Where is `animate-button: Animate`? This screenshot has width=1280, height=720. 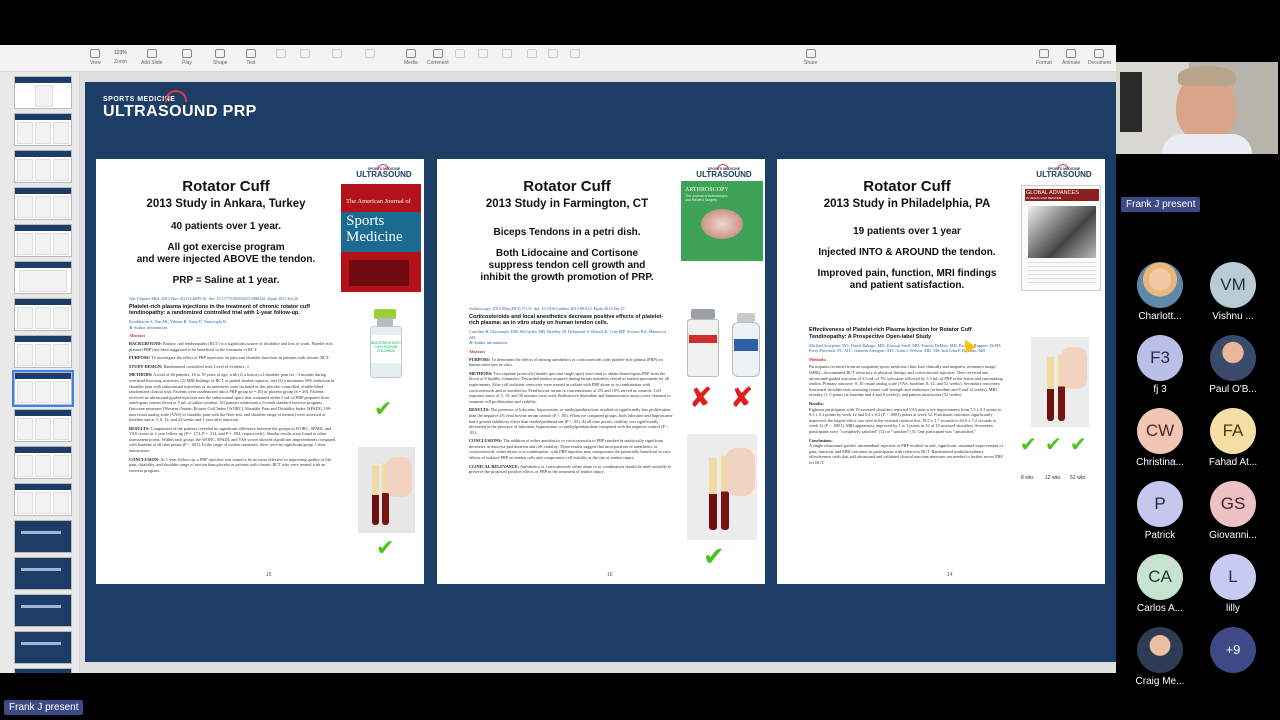
animate-button: Animate is located at coordinates (1071, 57).